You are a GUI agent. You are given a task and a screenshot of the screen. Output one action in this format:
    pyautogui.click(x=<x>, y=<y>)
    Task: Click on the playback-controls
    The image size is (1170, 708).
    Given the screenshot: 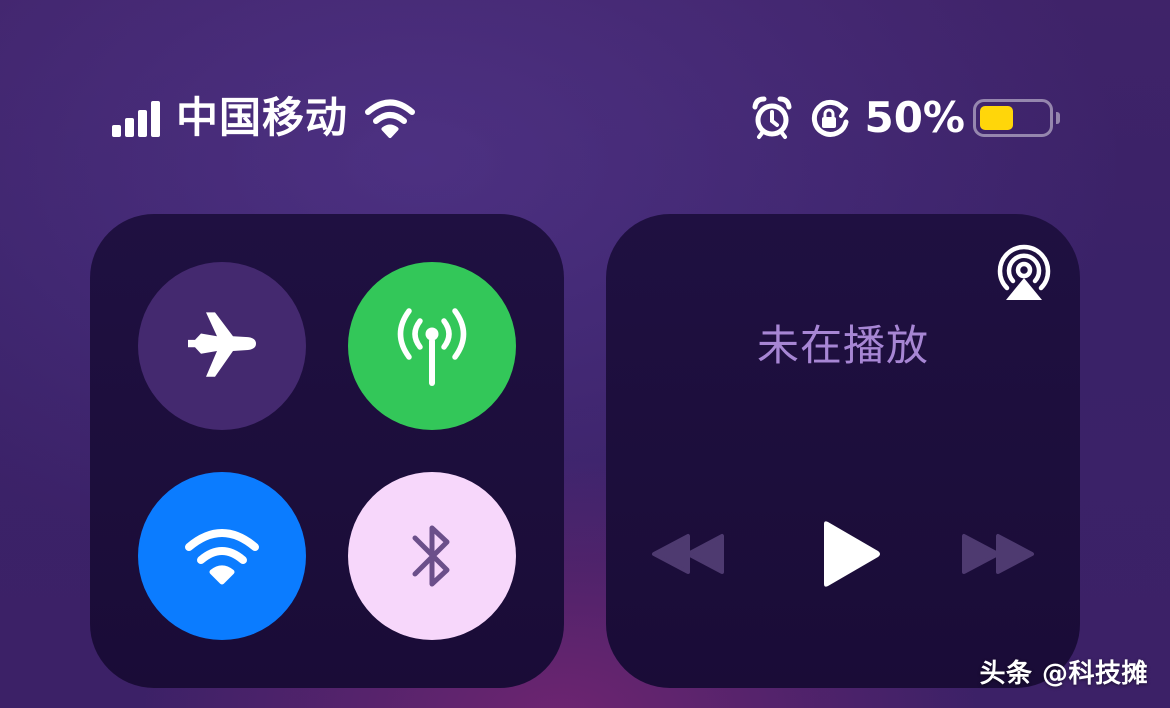 What is the action you would take?
    pyautogui.click(x=843, y=554)
    